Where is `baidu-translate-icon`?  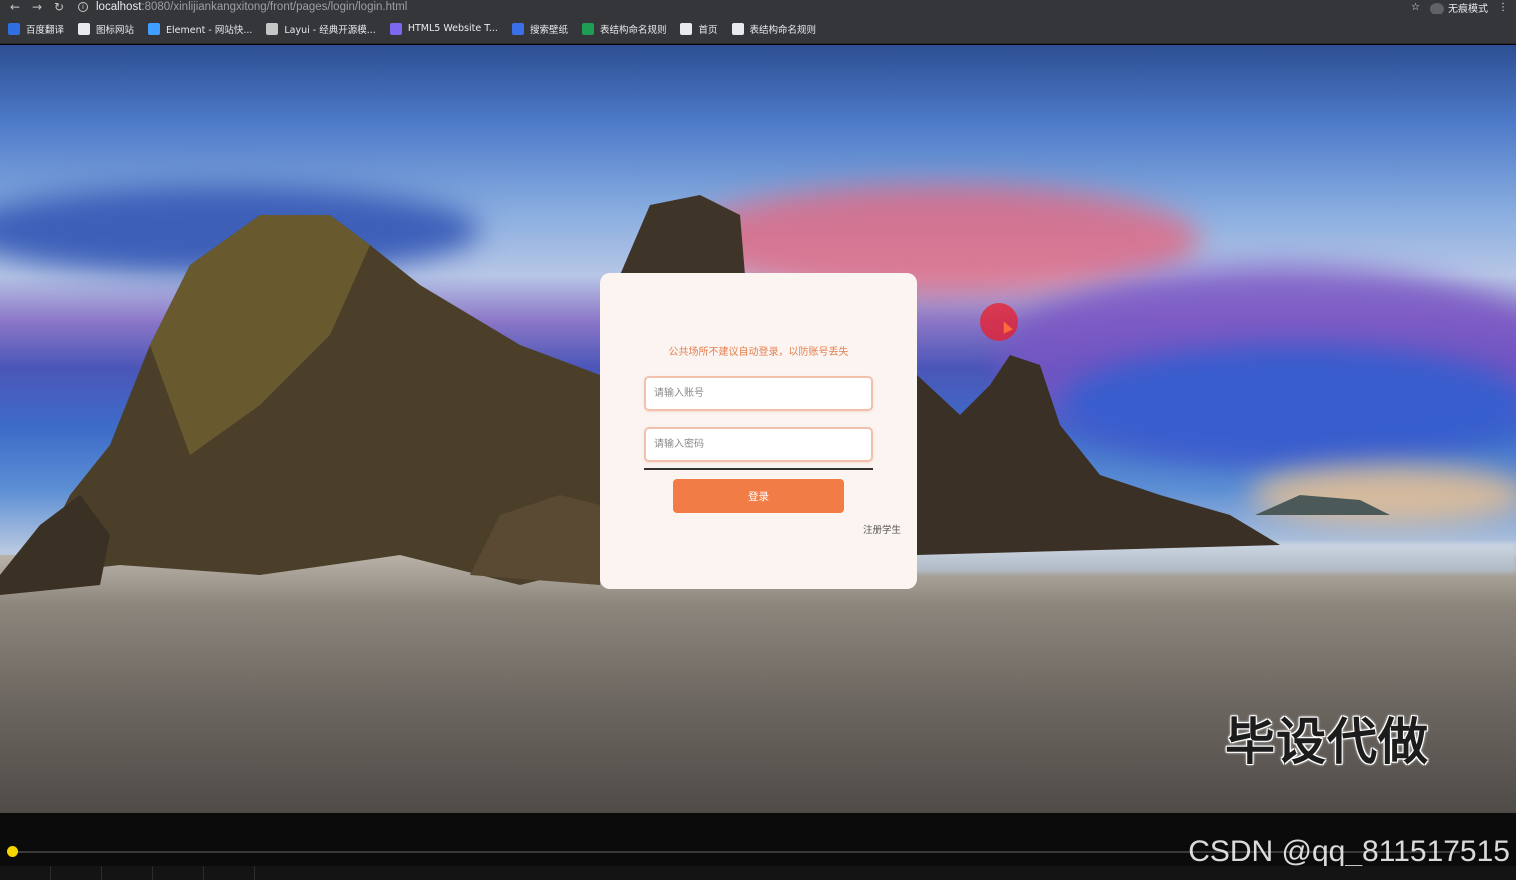
baidu-translate-icon is located at coordinates (14, 28).